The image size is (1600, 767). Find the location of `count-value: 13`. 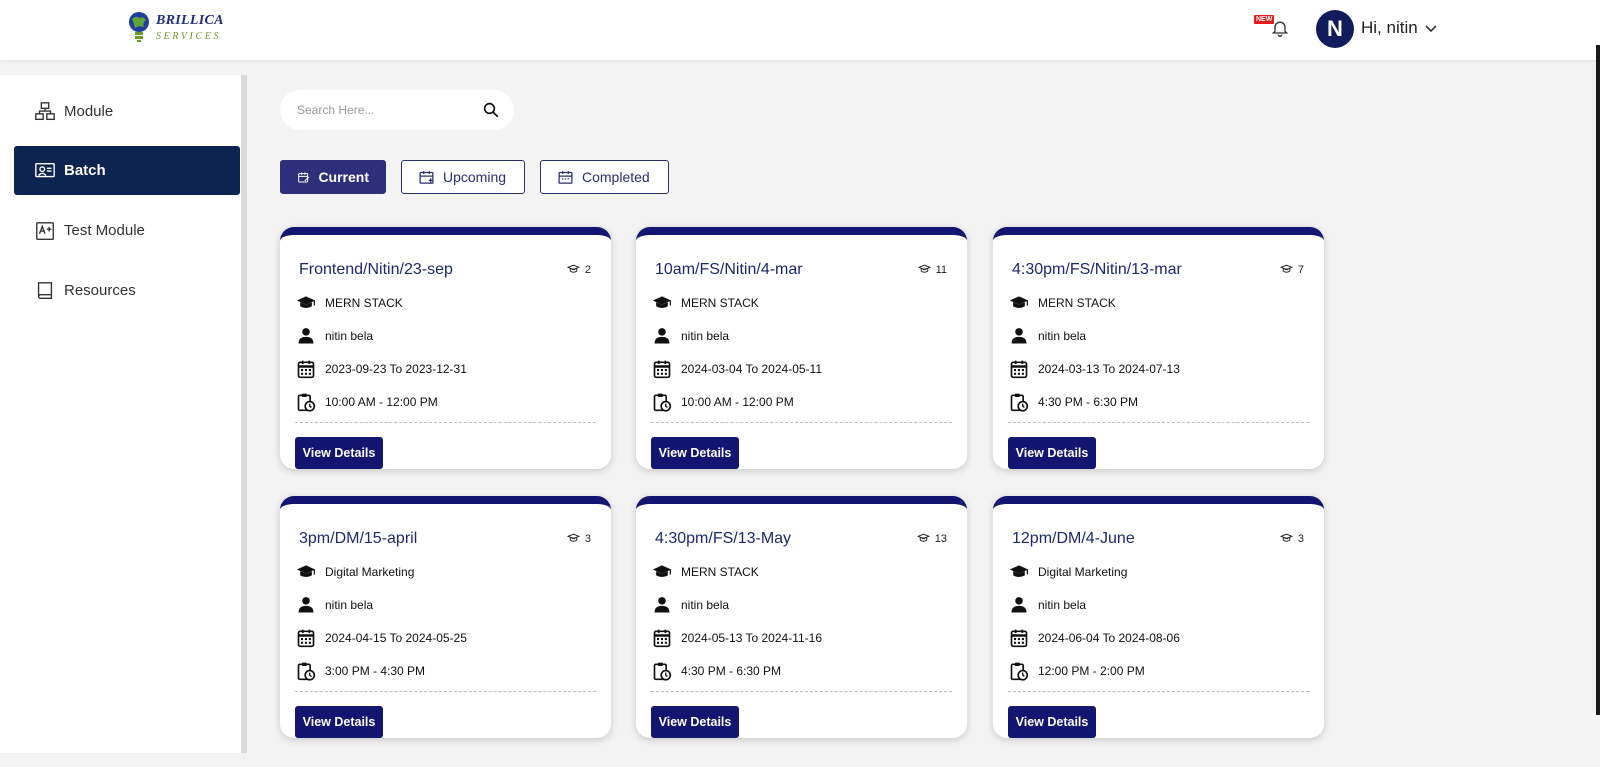

count-value: 13 is located at coordinates (940, 538).